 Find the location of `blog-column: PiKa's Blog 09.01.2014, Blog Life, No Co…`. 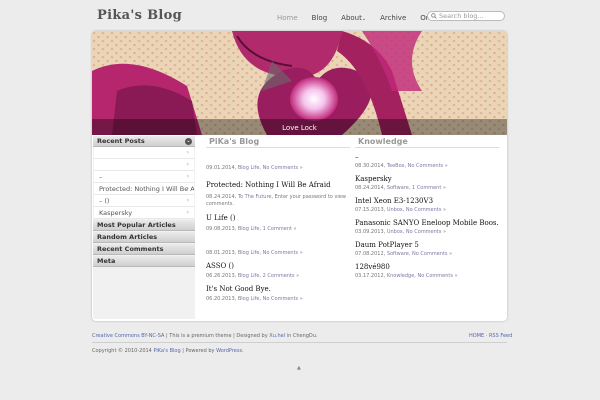

blog-column: PiKa's Blog 09.01.2014, Blog Life, No Co… is located at coordinates (278, 219).